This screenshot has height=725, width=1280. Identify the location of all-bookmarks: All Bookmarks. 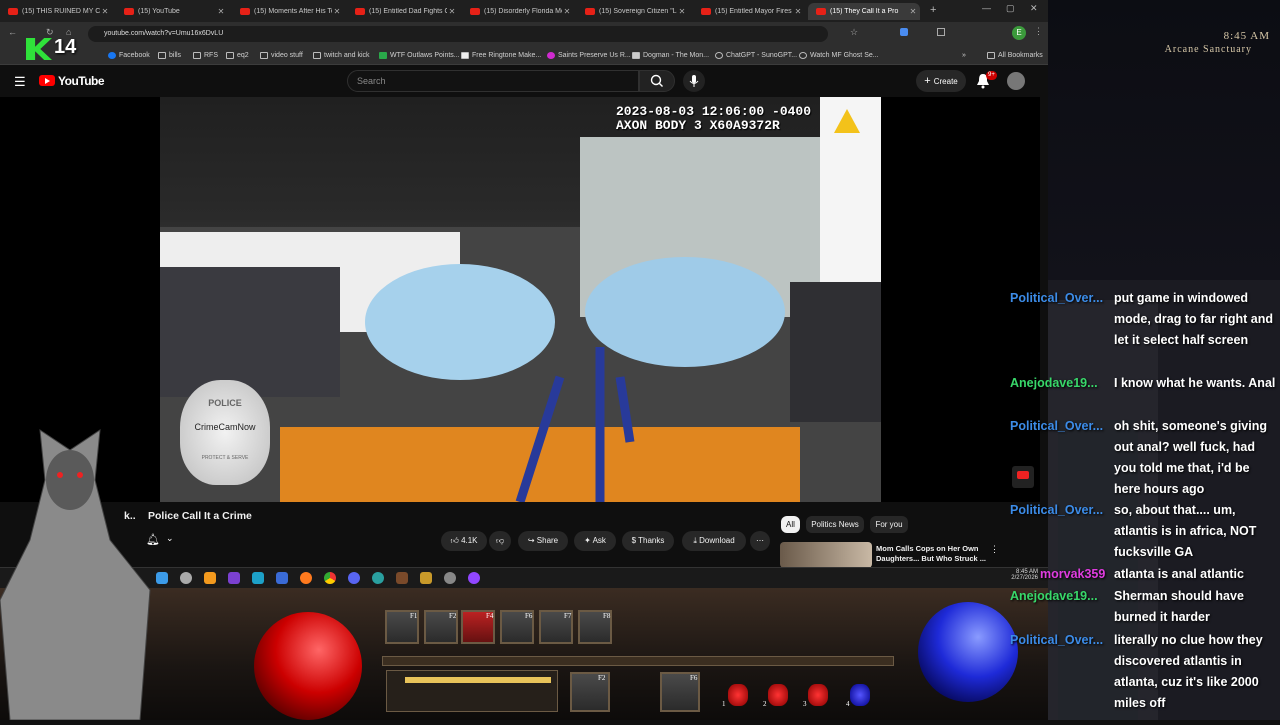
(1015, 55).